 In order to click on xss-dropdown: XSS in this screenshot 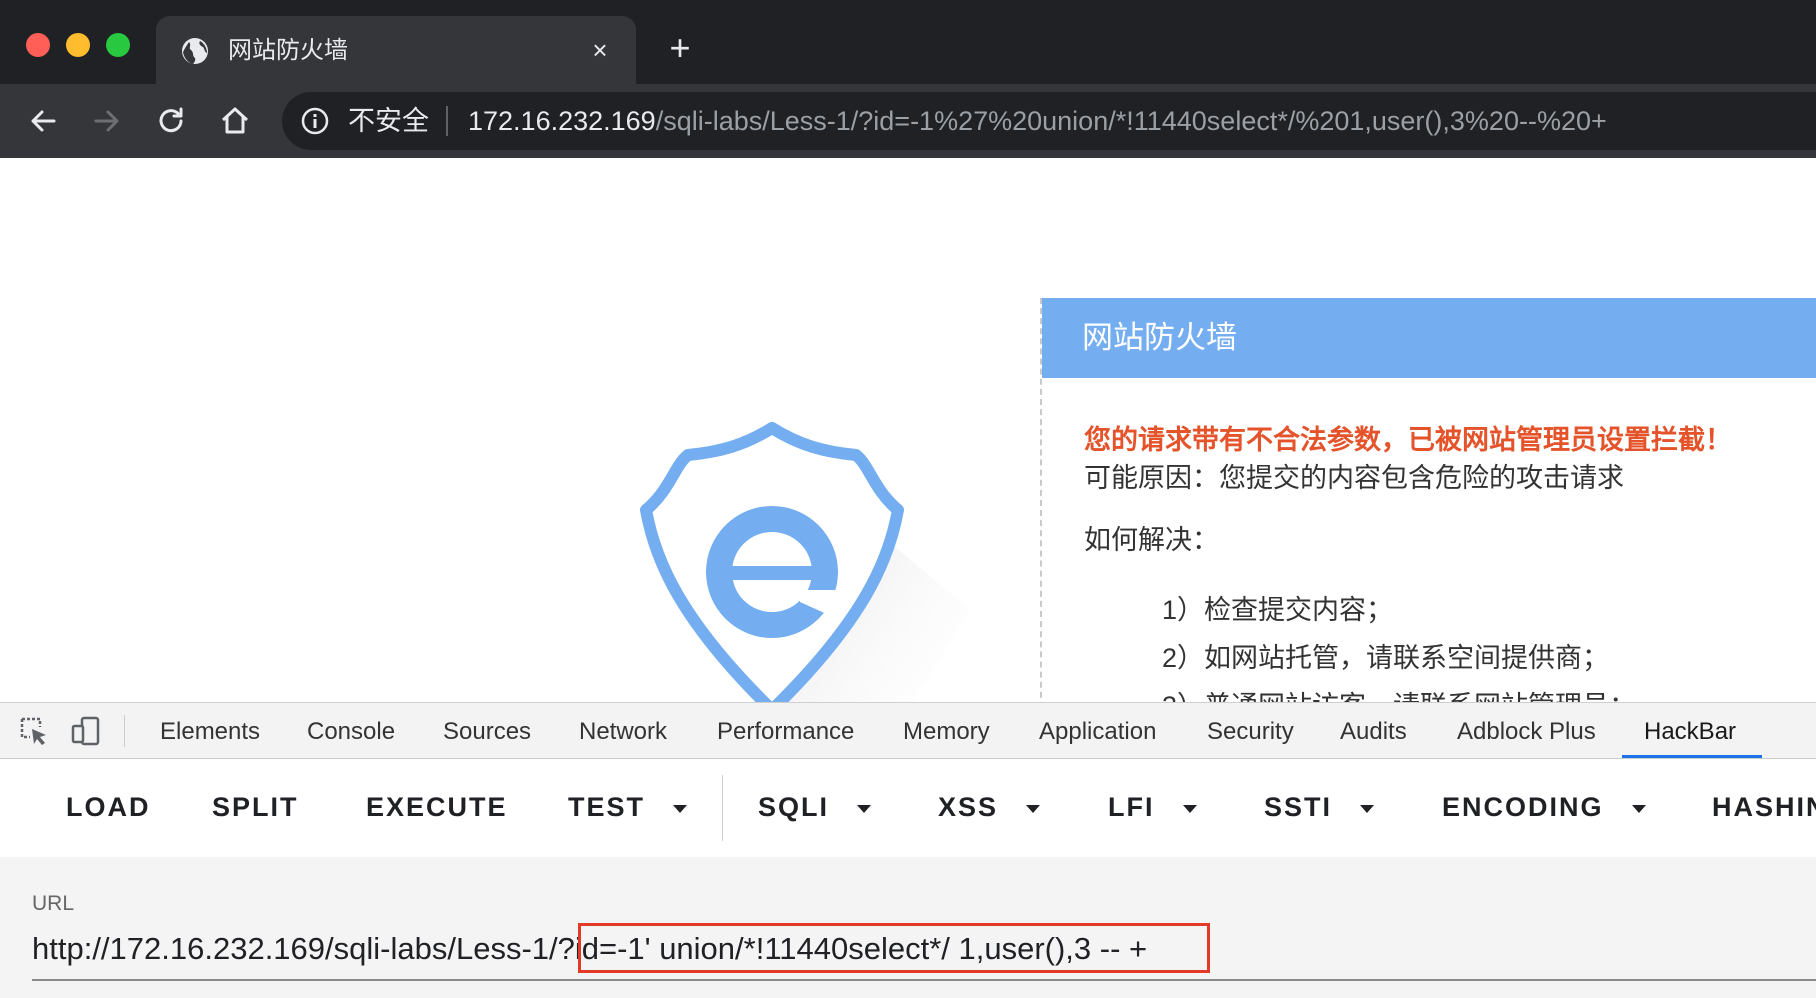, I will do `click(989, 807)`.